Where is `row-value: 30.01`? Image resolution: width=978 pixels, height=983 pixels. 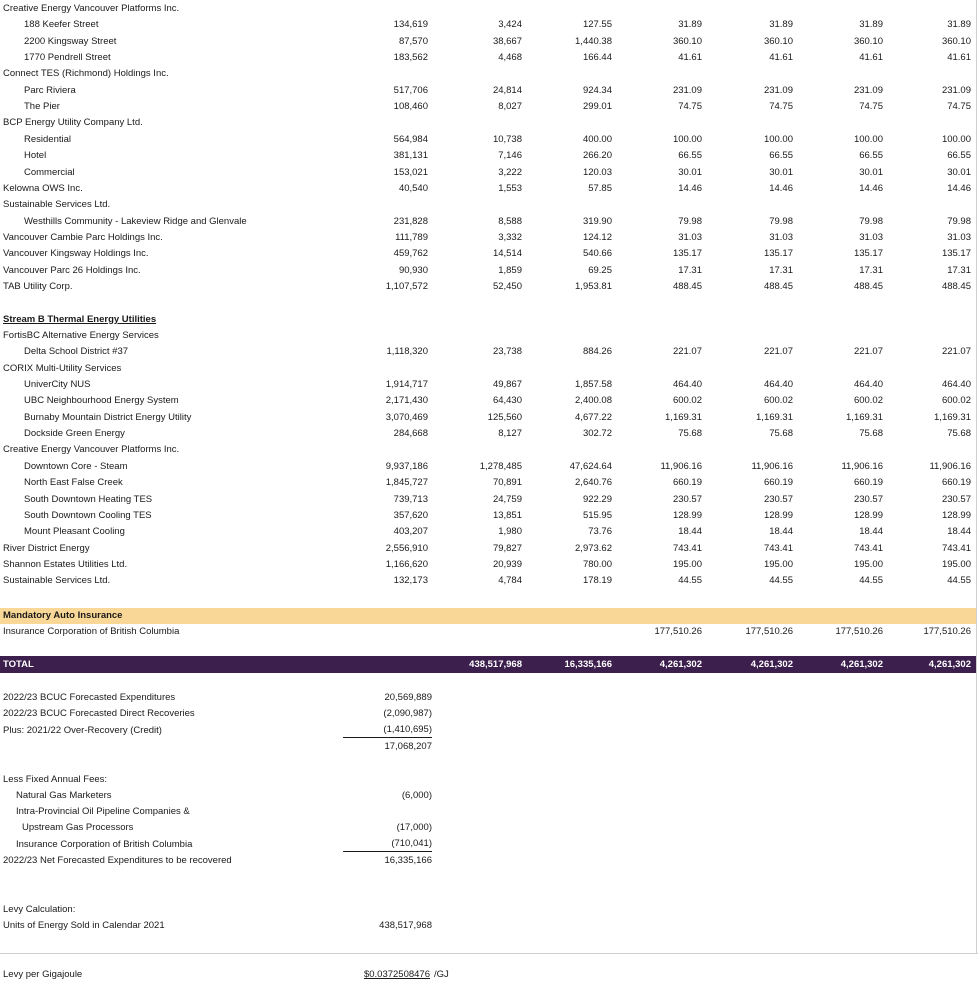
row-value: 30.01 is located at coordinates (871, 172).